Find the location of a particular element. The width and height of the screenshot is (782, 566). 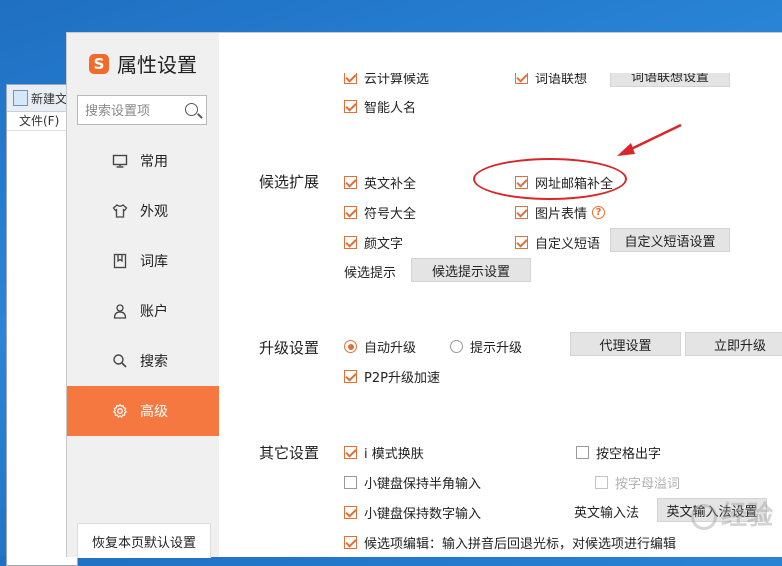

candidate-hint-settings-button: 候选提示设置 is located at coordinates (471, 270).